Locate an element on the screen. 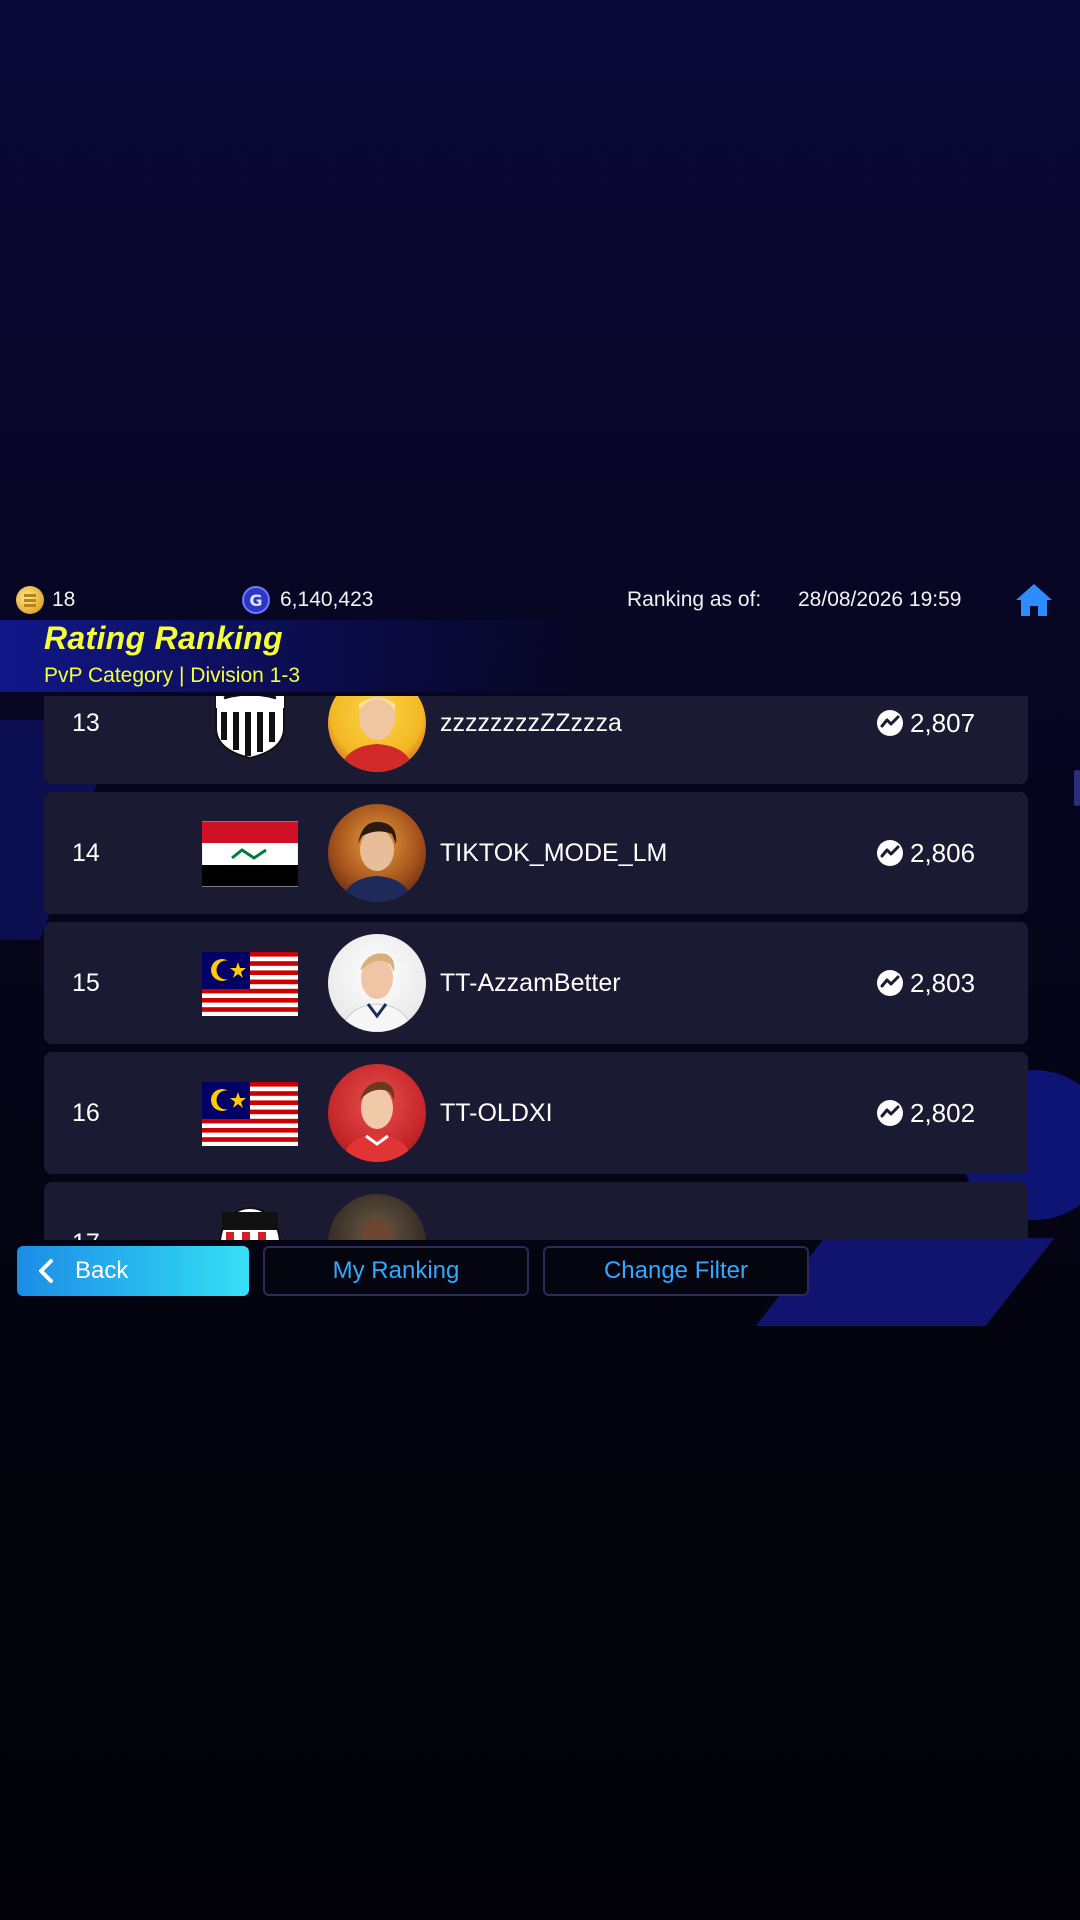 The width and height of the screenshot is (1080, 1920). scroll-indicator is located at coordinates (1077, 788).